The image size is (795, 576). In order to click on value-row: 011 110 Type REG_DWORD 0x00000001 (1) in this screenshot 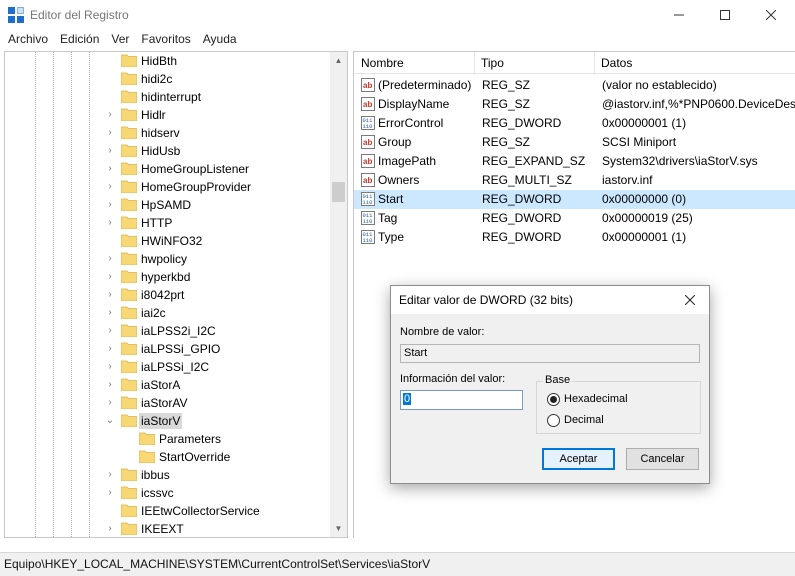, I will do `click(574, 237)`.